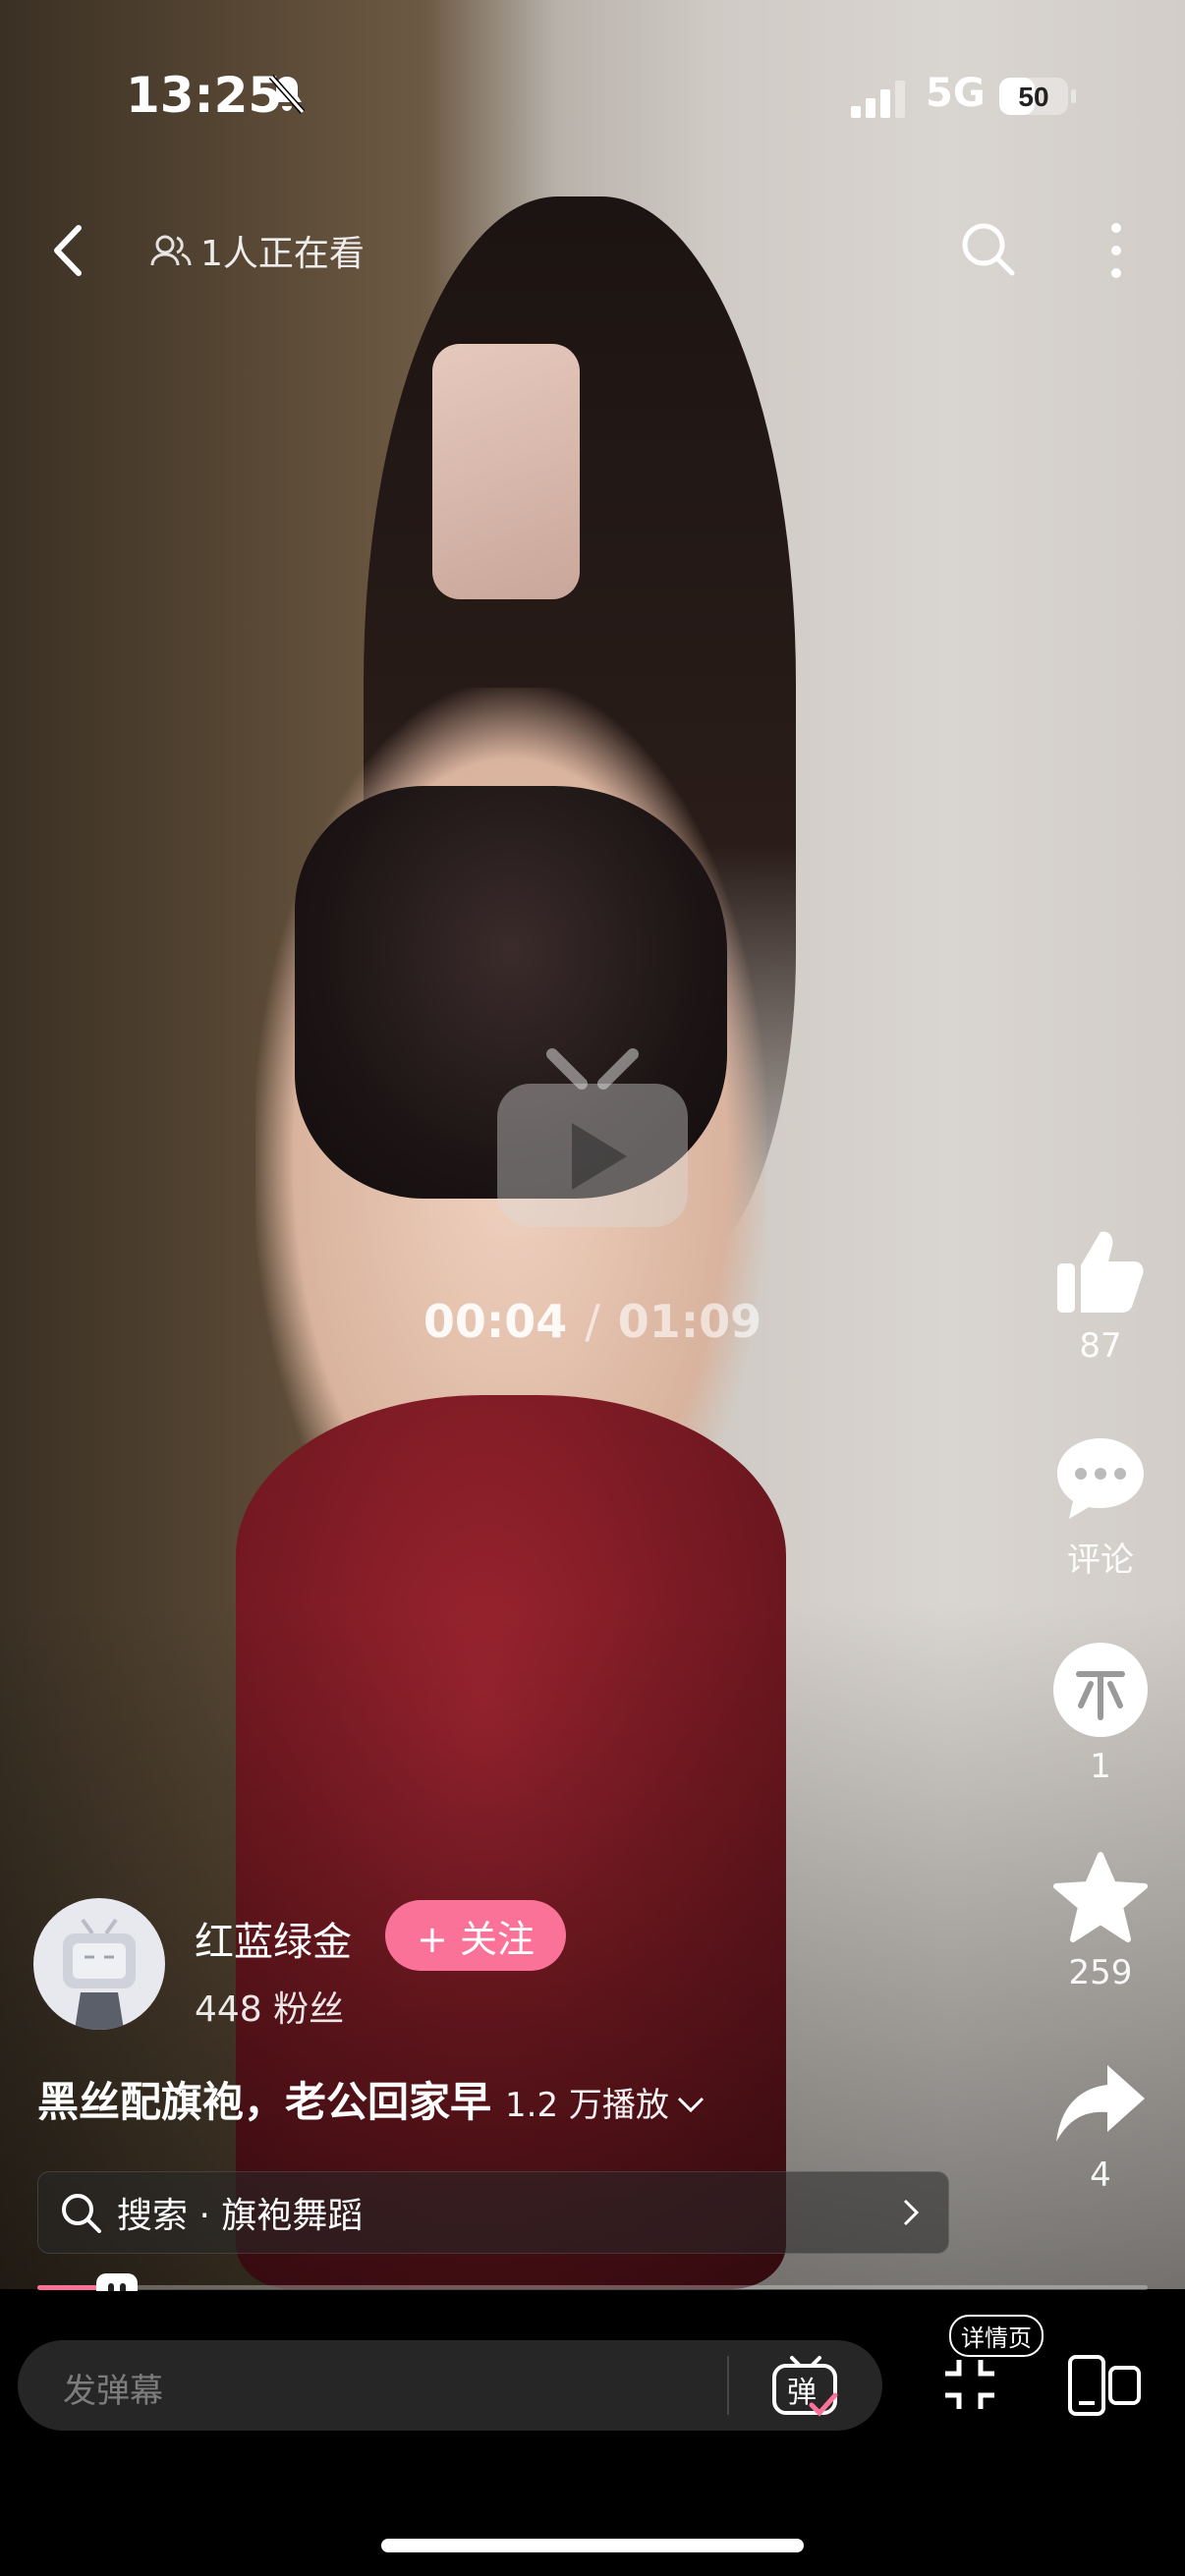 The width and height of the screenshot is (1185, 2576). I want to click on danmaku-divider, so click(728, 2385).